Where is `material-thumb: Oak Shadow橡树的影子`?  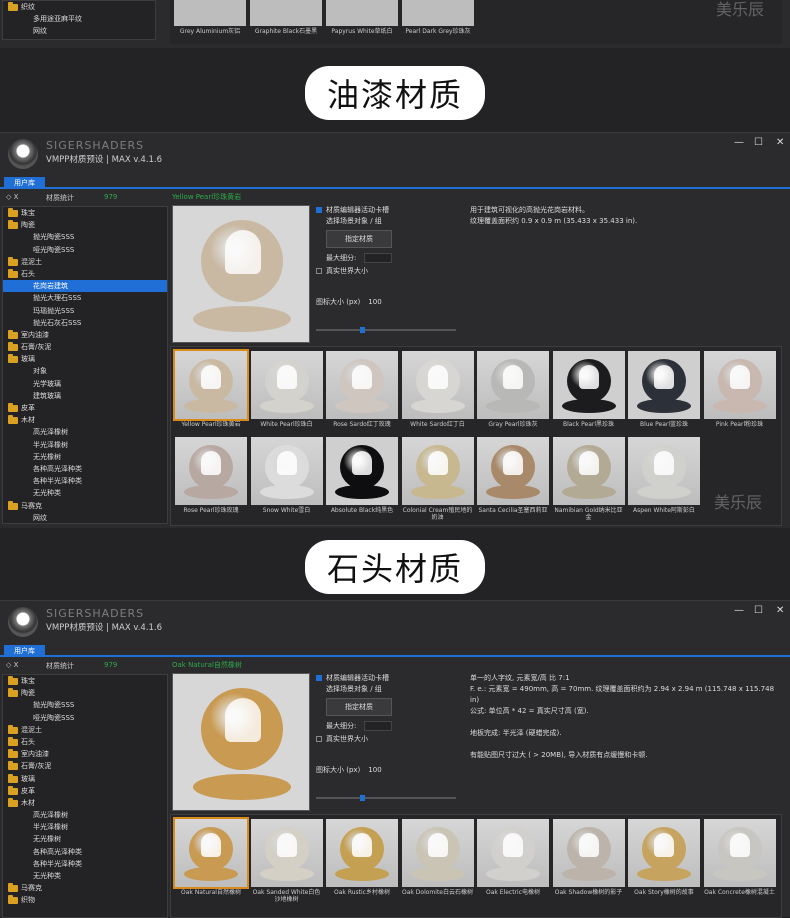
material-thumb: Oak Shadow橡树的影子 is located at coordinates (588, 857).